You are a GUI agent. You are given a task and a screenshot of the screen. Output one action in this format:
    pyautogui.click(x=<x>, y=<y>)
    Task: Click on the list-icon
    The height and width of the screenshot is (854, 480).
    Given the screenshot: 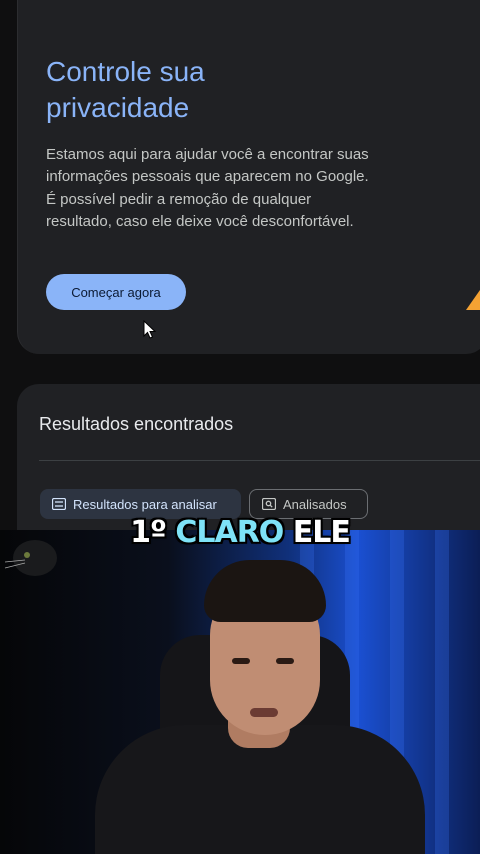 What is the action you would take?
    pyautogui.click(x=59, y=504)
    